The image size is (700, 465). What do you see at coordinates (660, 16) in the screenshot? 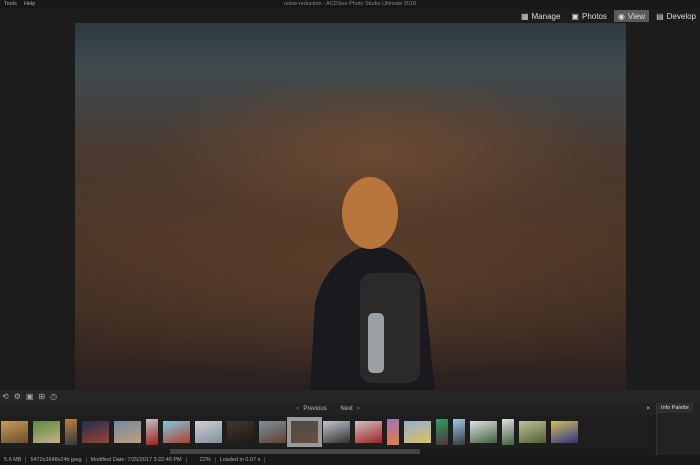
I see `develop-icon: ▤` at bounding box center [660, 16].